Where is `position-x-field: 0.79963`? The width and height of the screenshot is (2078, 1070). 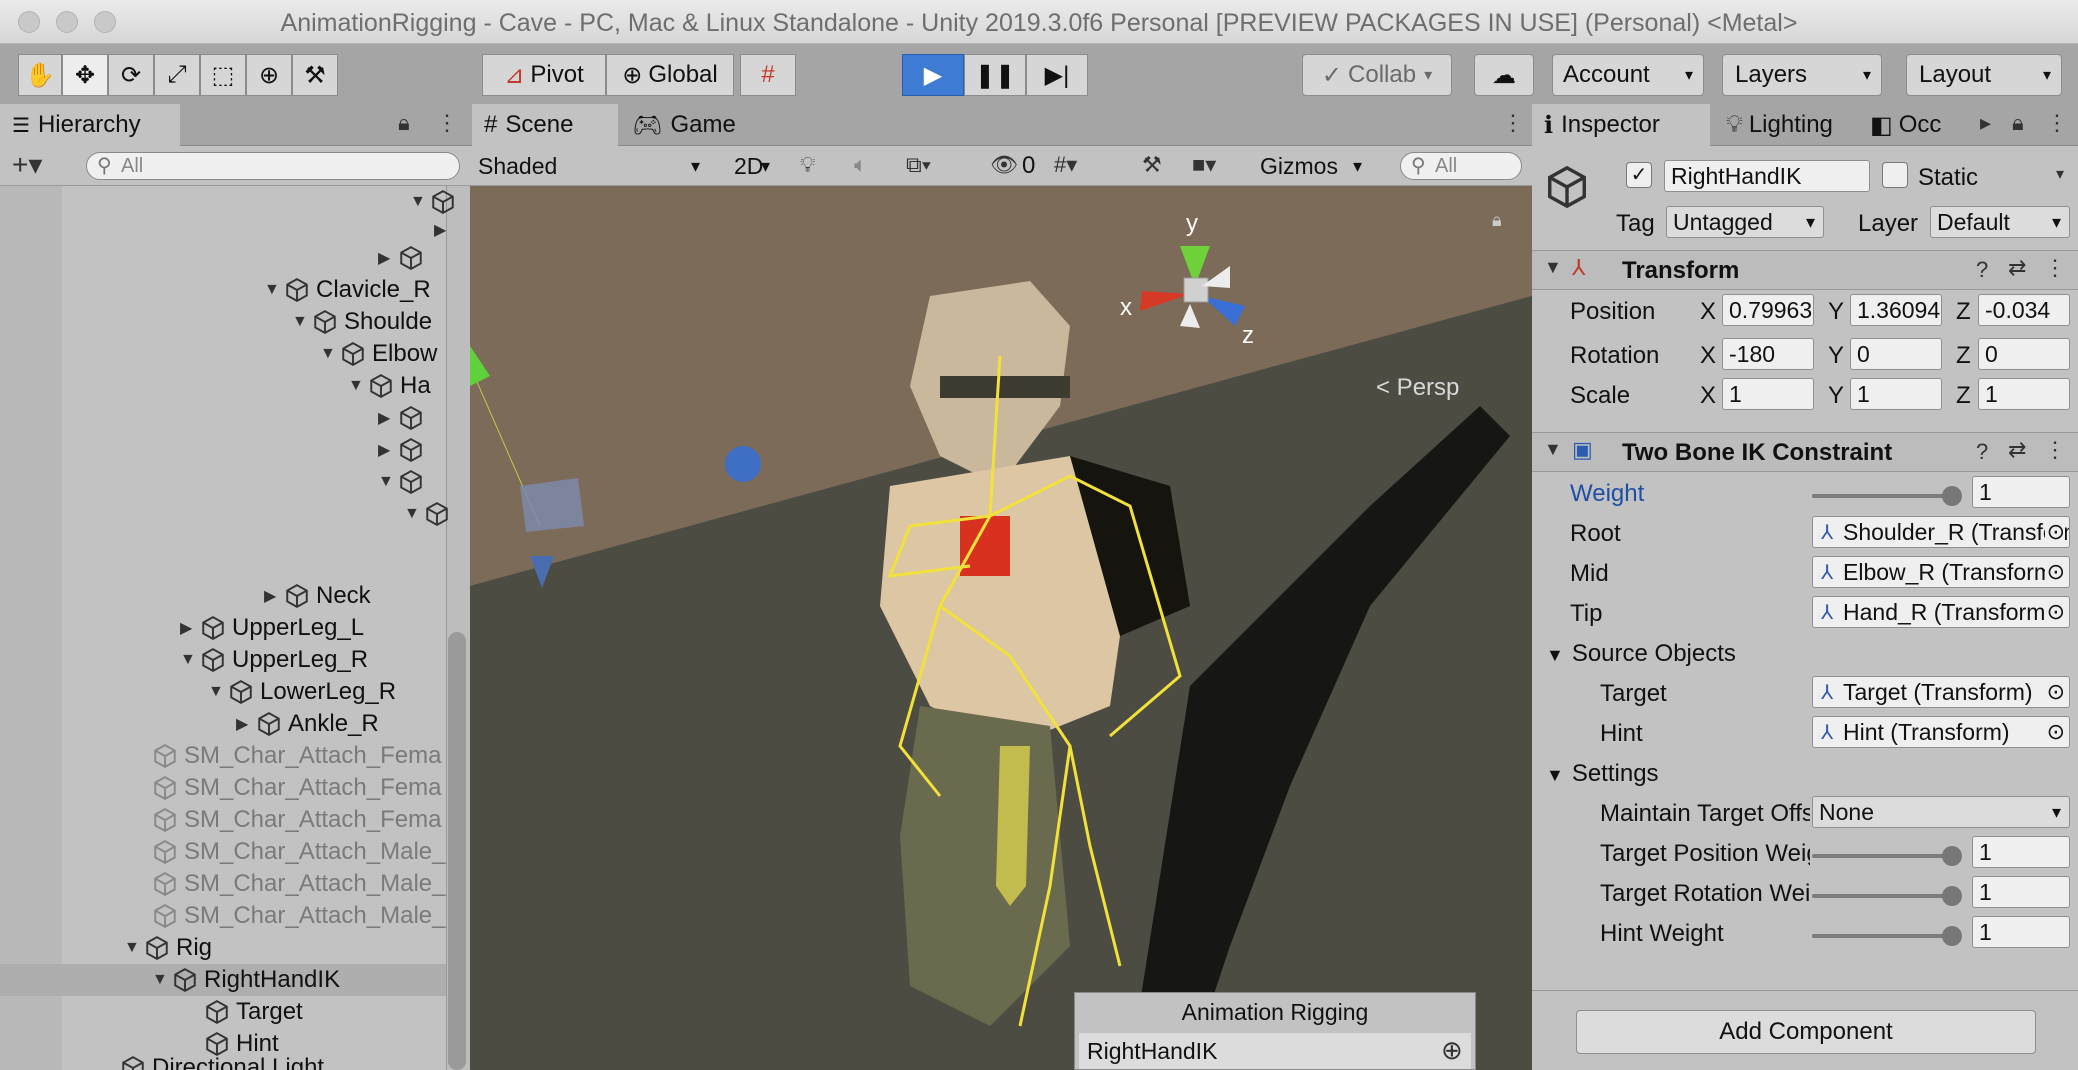 position-x-field: 0.79963 is located at coordinates (1768, 310).